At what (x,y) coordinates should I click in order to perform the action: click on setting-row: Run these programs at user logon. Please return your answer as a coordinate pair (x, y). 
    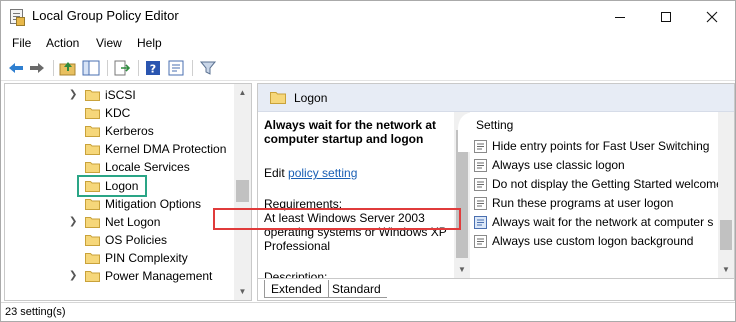
    Looking at the image, I should click on (597, 203).